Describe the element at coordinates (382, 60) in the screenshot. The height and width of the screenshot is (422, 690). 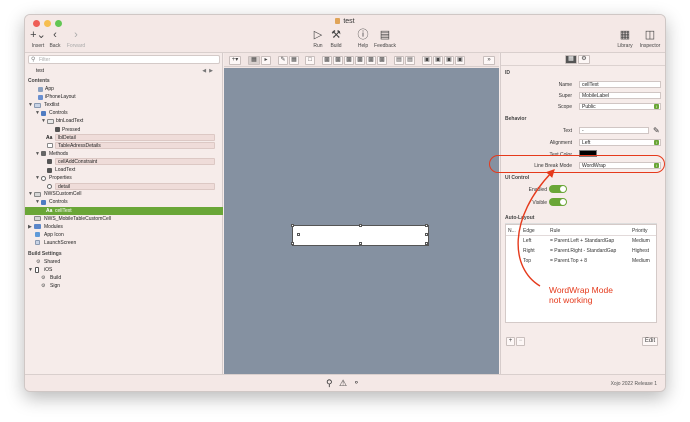
I see `align-middle-icon: ▩` at that location.